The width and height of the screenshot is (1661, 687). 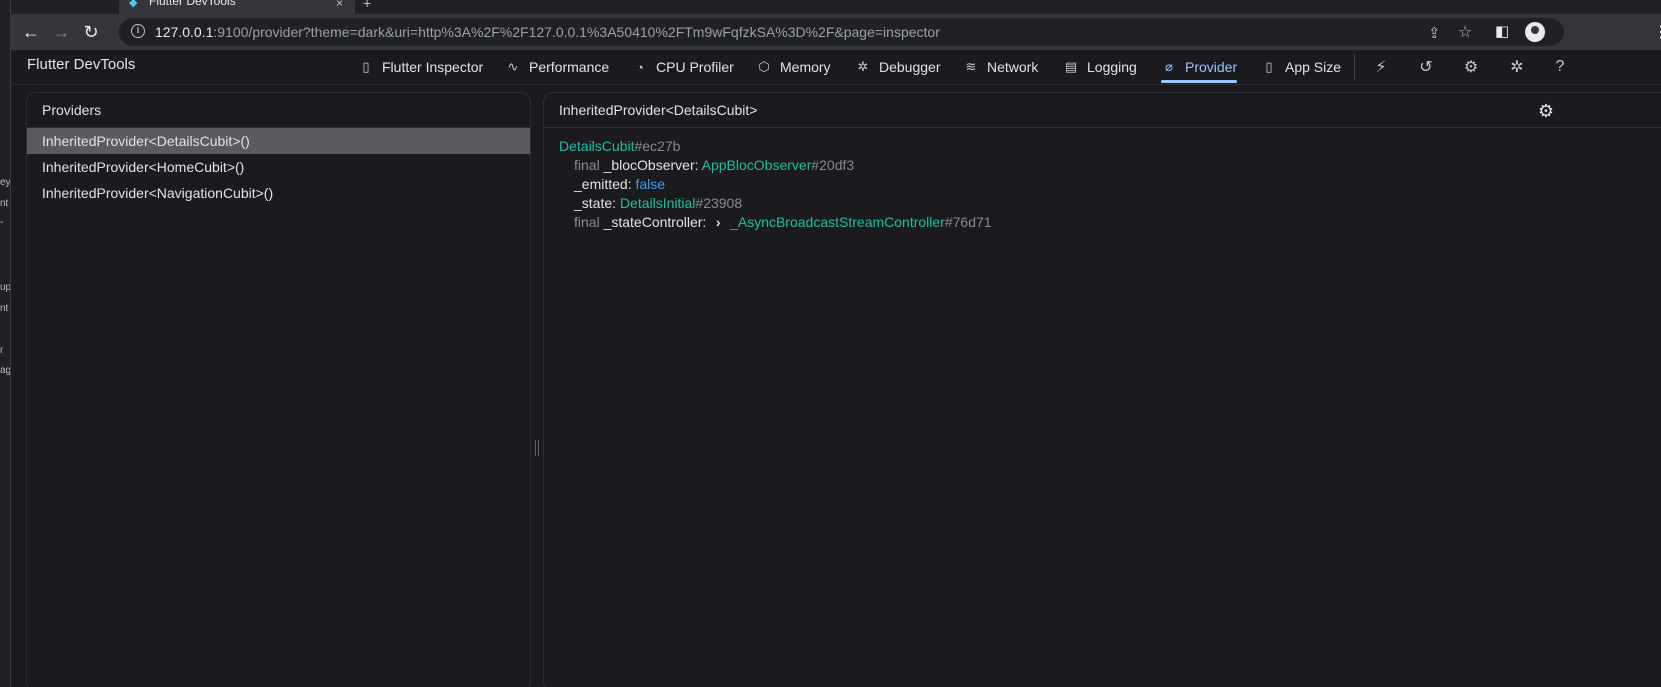 I want to click on expand-chevron-icon: ›, so click(x=718, y=222).